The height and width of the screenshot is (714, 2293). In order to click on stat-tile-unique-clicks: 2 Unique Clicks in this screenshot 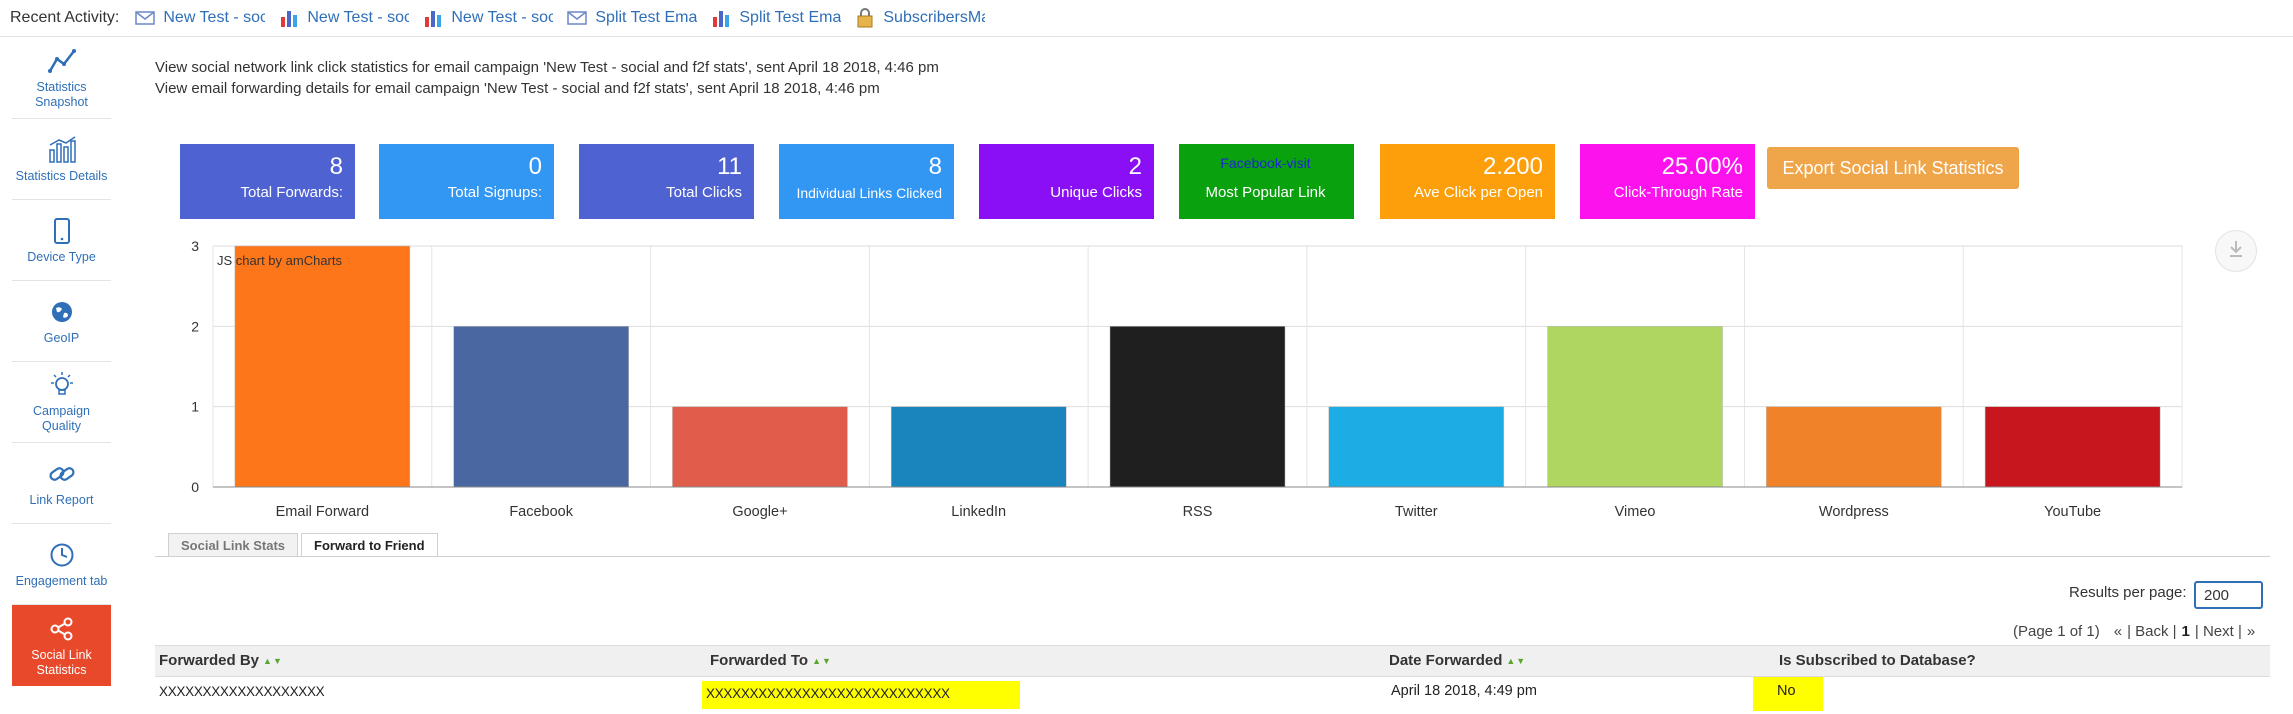, I will do `click(1066, 181)`.